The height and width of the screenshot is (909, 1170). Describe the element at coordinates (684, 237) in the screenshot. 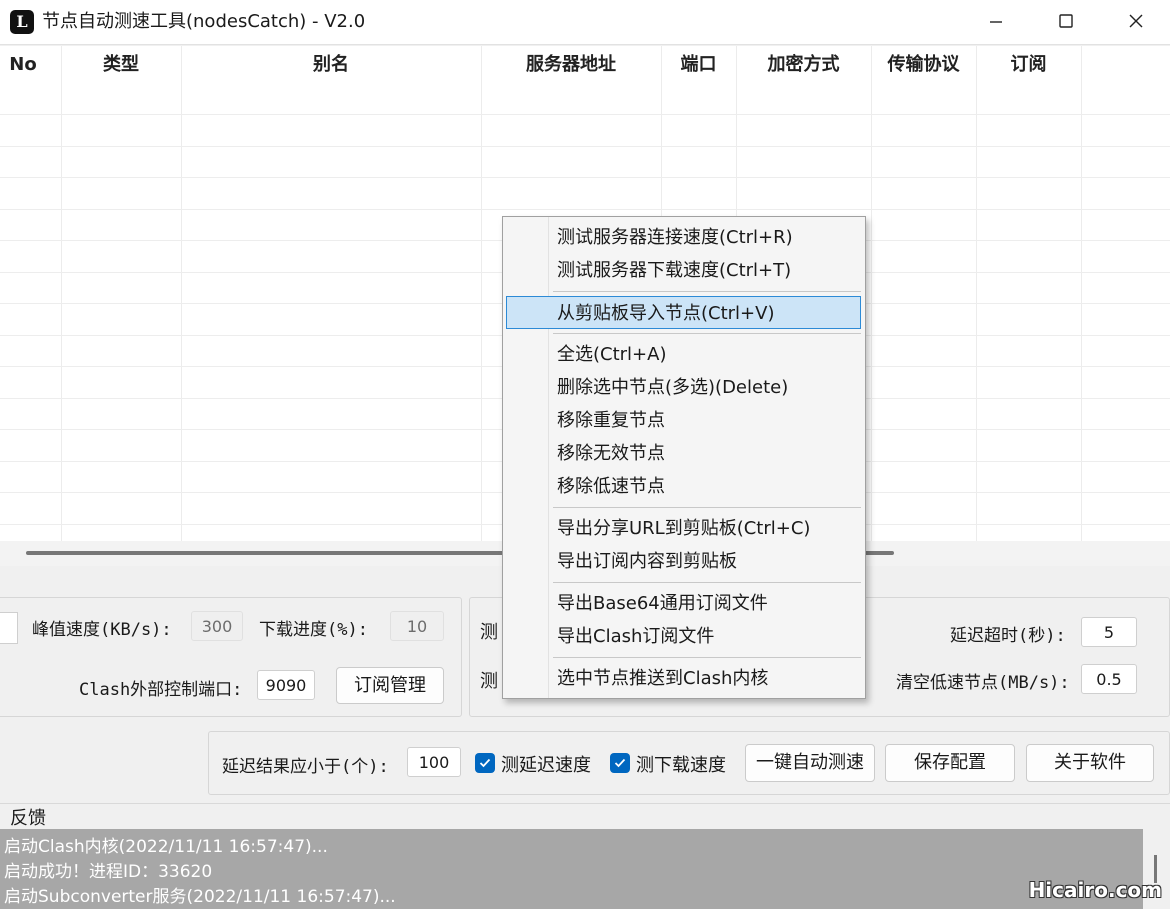

I see `menu-item-test-connection: 测试服务器连接速度(Ctrl+R)` at that location.